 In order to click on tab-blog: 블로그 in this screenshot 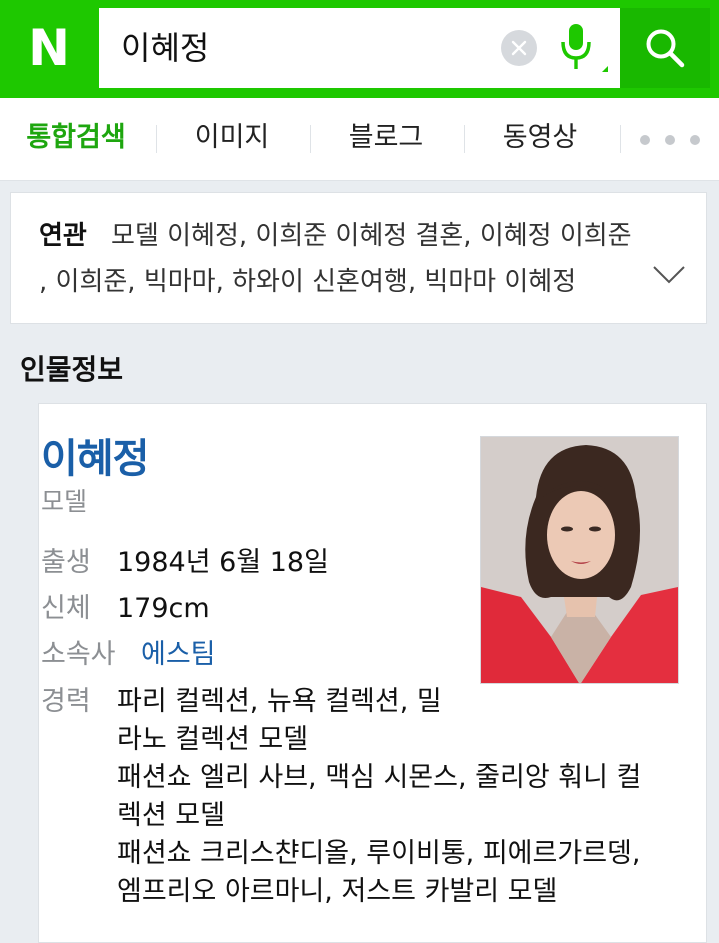, I will do `click(386, 139)`.